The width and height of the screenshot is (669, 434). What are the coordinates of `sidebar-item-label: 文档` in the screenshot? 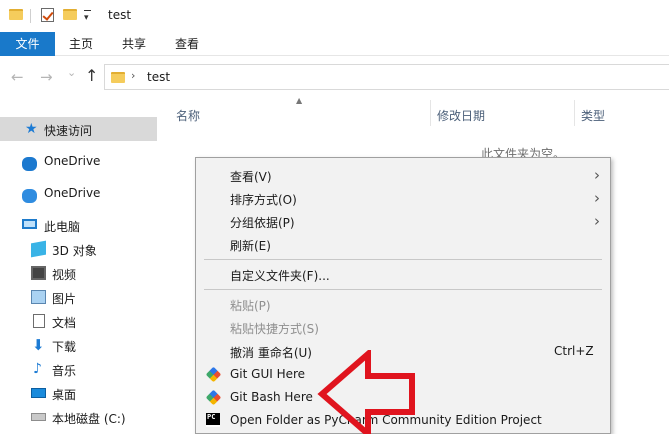 It's located at (64, 323).